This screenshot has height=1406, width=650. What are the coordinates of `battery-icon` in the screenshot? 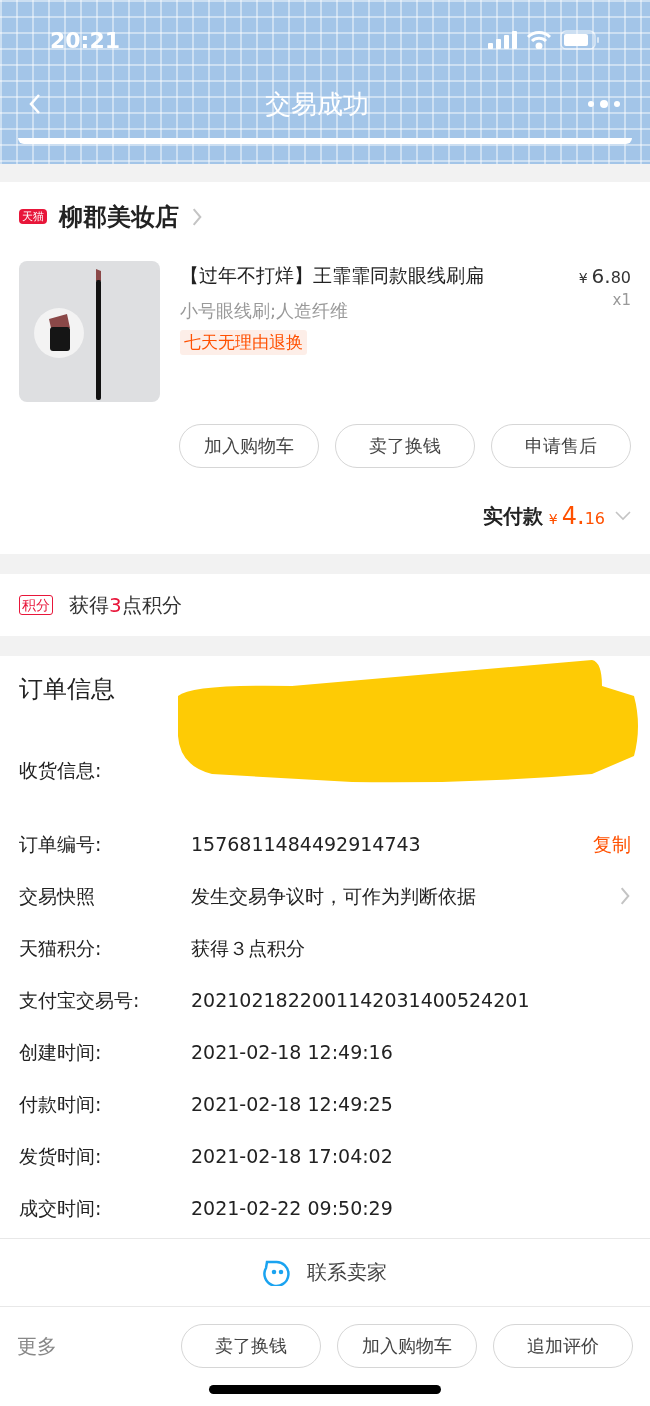 It's located at (580, 40).